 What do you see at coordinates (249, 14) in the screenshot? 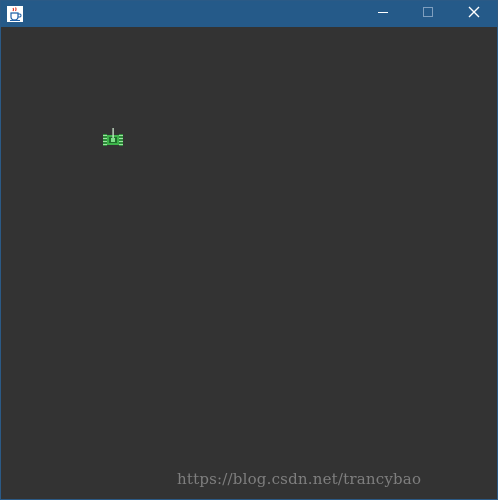
I see `title-bar` at bounding box center [249, 14].